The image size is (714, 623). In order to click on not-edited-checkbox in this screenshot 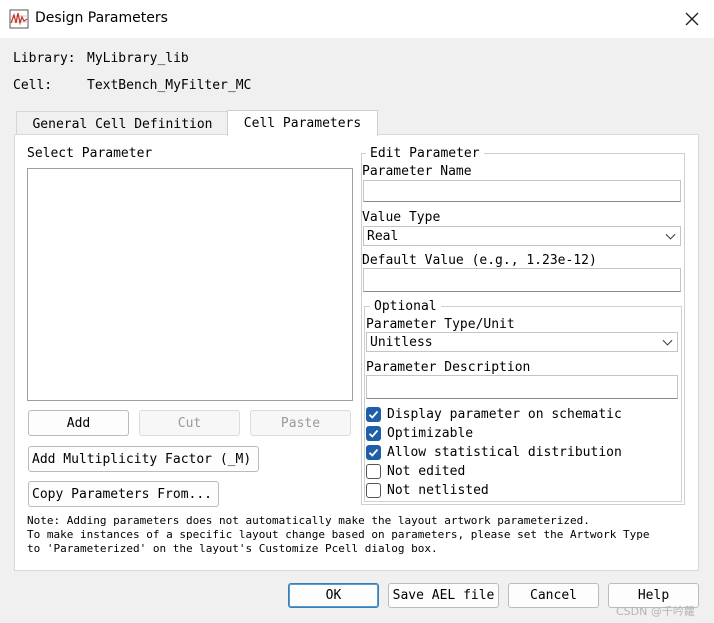, I will do `click(373, 471)`.